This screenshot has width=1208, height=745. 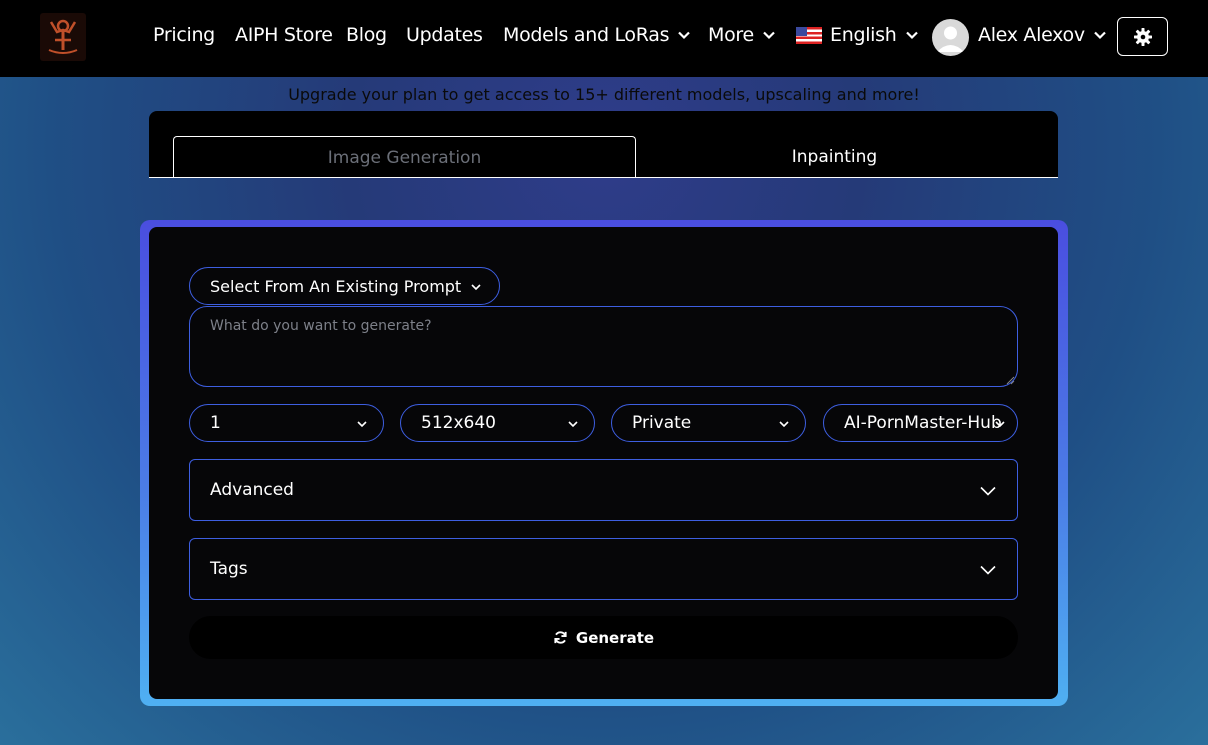 I want to click on advanced-accordion: Advanced, so click(x=603, y=490).